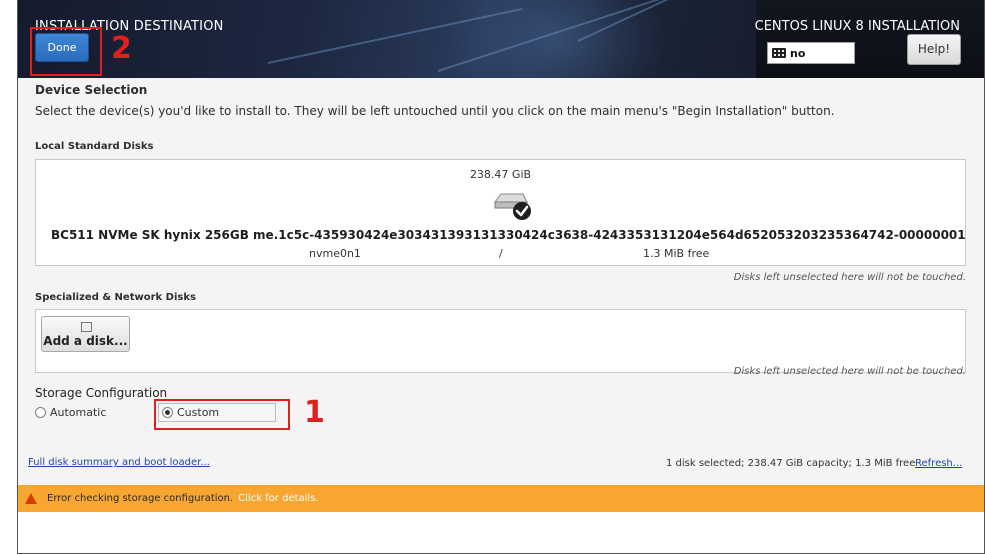  I want to click on specialized-disks-title: Specialized & Network Disks, so click(115, 297).